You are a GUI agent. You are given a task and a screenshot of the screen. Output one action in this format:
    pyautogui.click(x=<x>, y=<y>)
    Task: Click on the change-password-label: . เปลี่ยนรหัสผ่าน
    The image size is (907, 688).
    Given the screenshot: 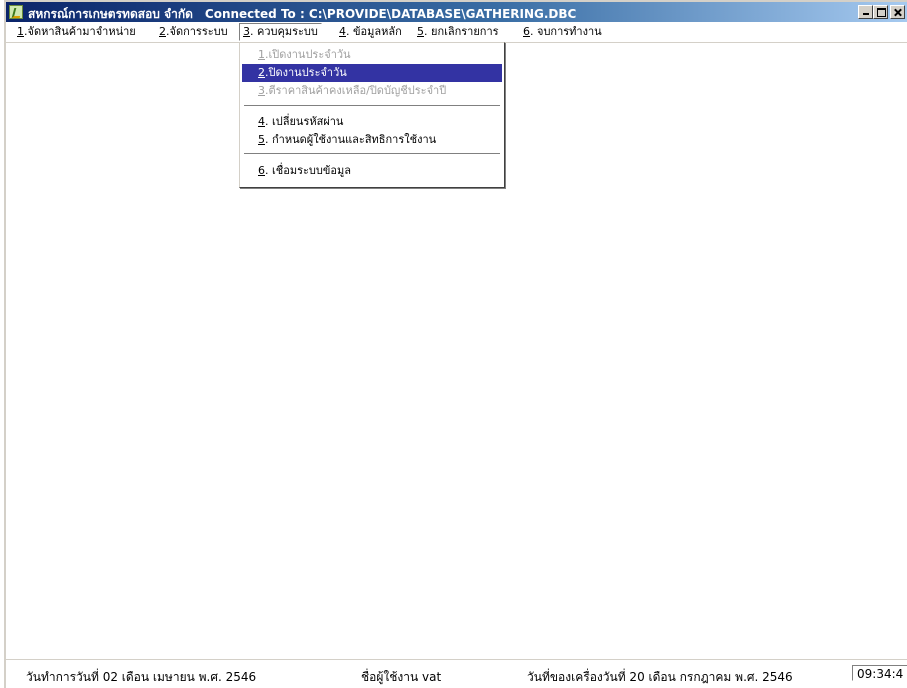 What is the action you would take?
    pyautogui.click(x=304, y=121)
    